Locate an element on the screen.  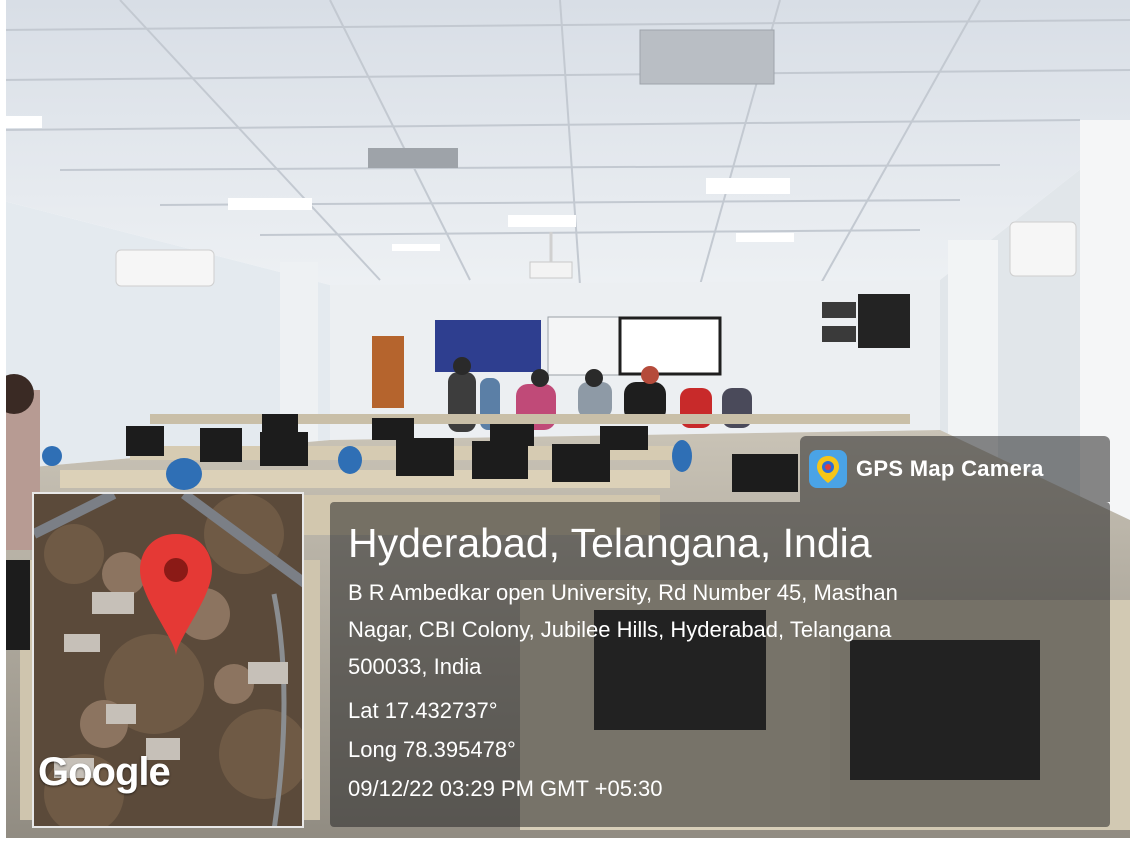
door is located at coordinates (388, 372).